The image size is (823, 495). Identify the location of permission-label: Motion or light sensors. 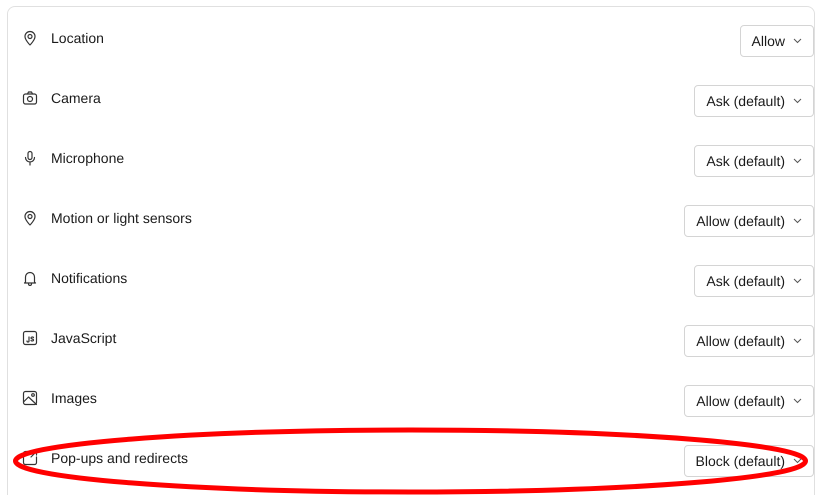
(121, 218).